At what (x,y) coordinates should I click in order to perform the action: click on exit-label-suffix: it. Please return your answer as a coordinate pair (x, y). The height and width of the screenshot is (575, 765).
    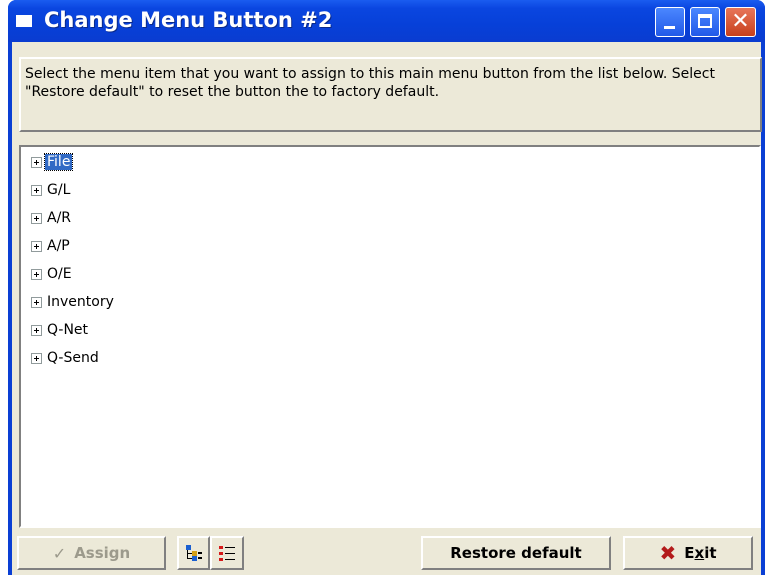
    Looking at the image, I should click on (710, 553).